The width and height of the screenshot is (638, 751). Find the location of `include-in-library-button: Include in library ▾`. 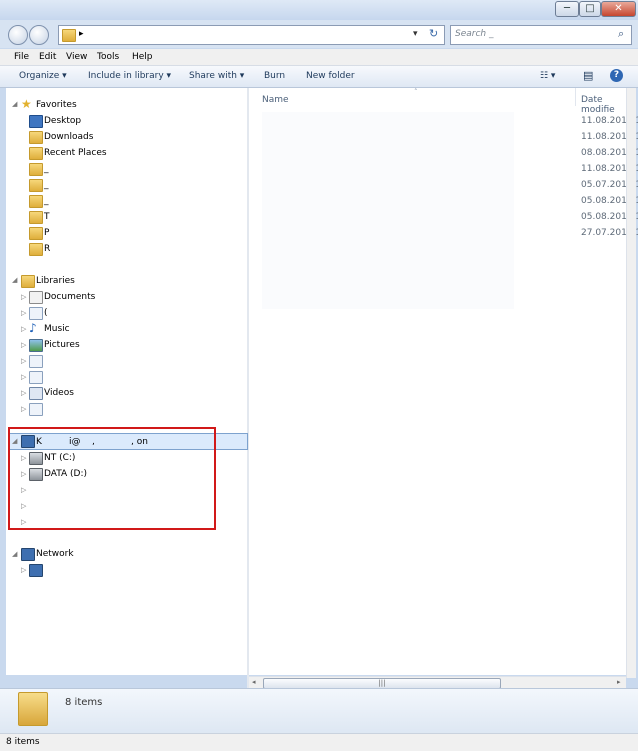

include-in-library-button: Include in library ▾ is located at coordinates (129, 76).